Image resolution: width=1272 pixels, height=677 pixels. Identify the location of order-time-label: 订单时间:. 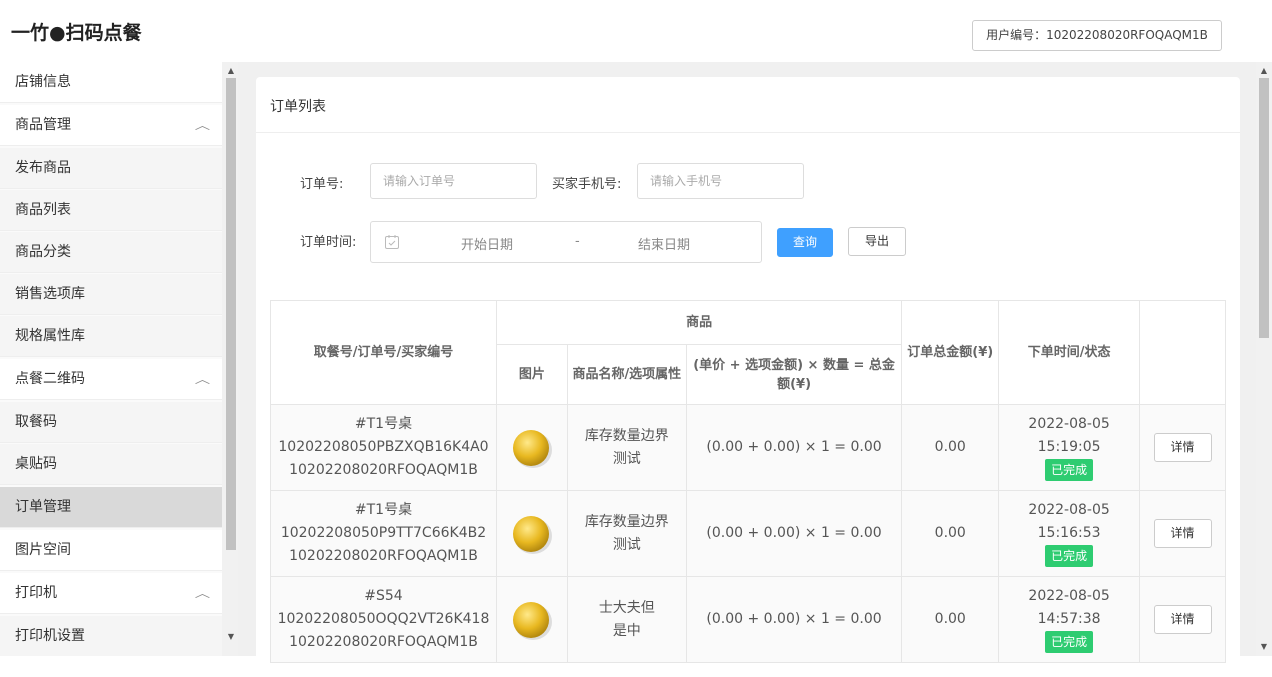
(328, 242).